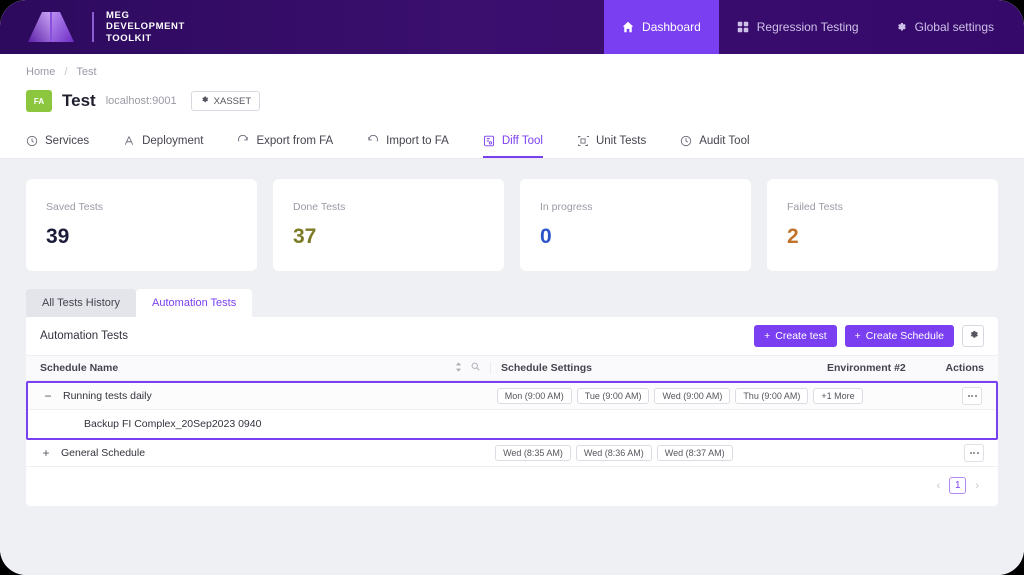  What do you see at coordinates (75, 207) in the screenshot?
I see `stat-label-saved-tests: Saved Tests` at bounding box center [75, 207].